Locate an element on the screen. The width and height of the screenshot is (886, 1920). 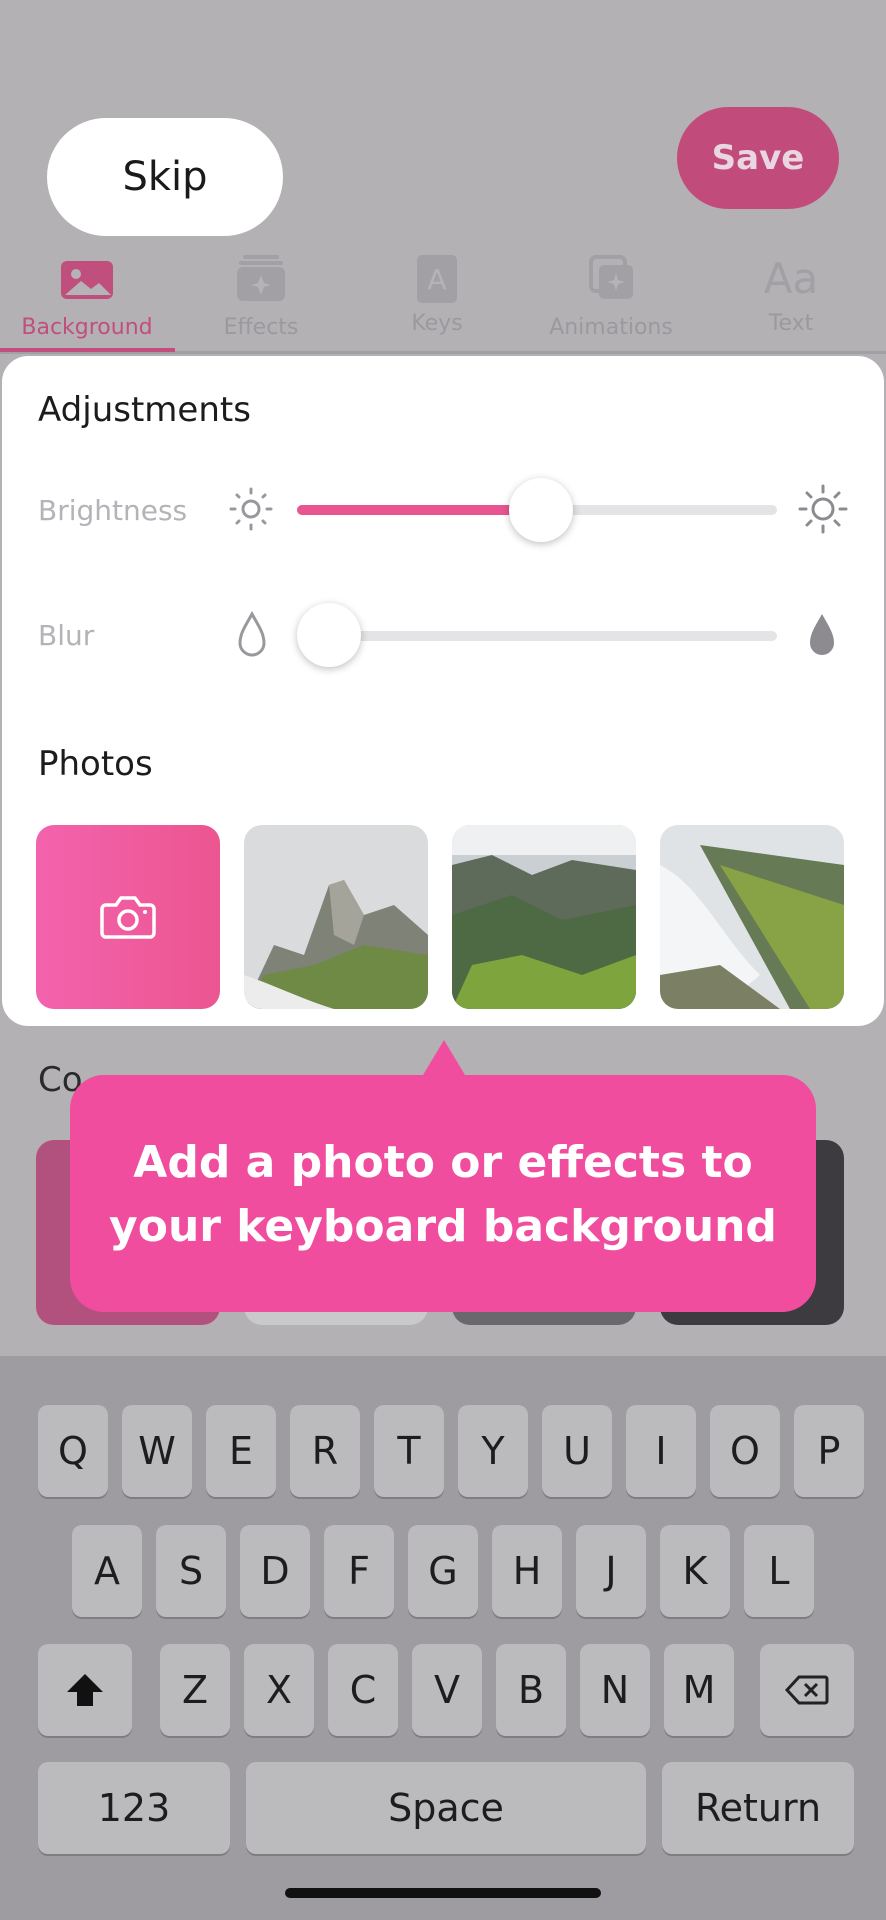
key-m: M is located at coordinates (699, 1690).